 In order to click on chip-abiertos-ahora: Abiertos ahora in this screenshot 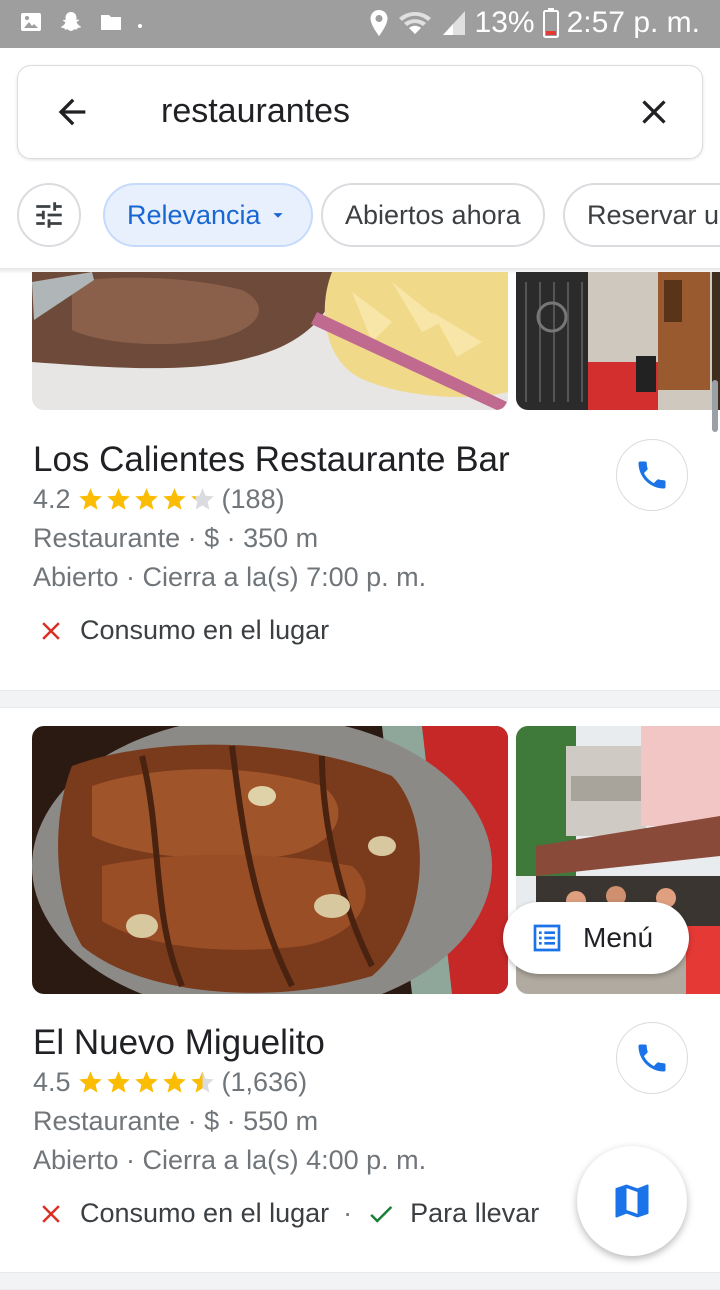, I will do `click(433, 215)`.